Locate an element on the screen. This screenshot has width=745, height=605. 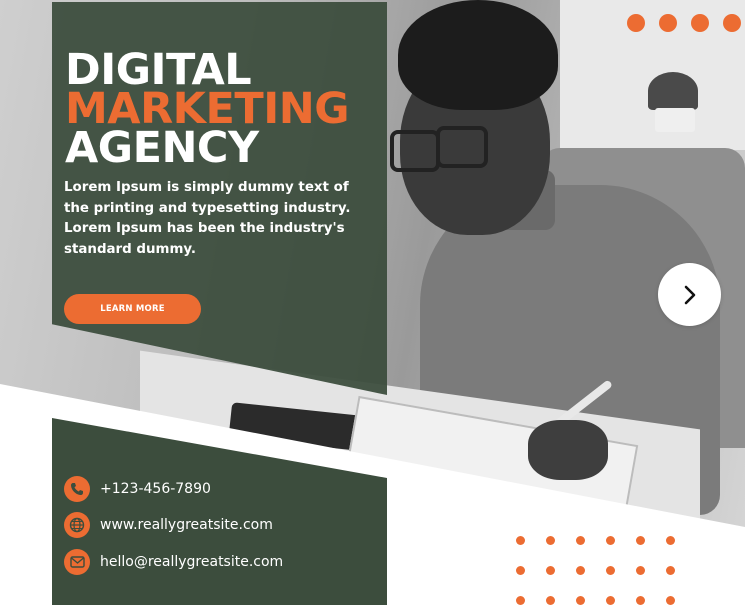
person-hair-image is located at coordinates (478, 55).